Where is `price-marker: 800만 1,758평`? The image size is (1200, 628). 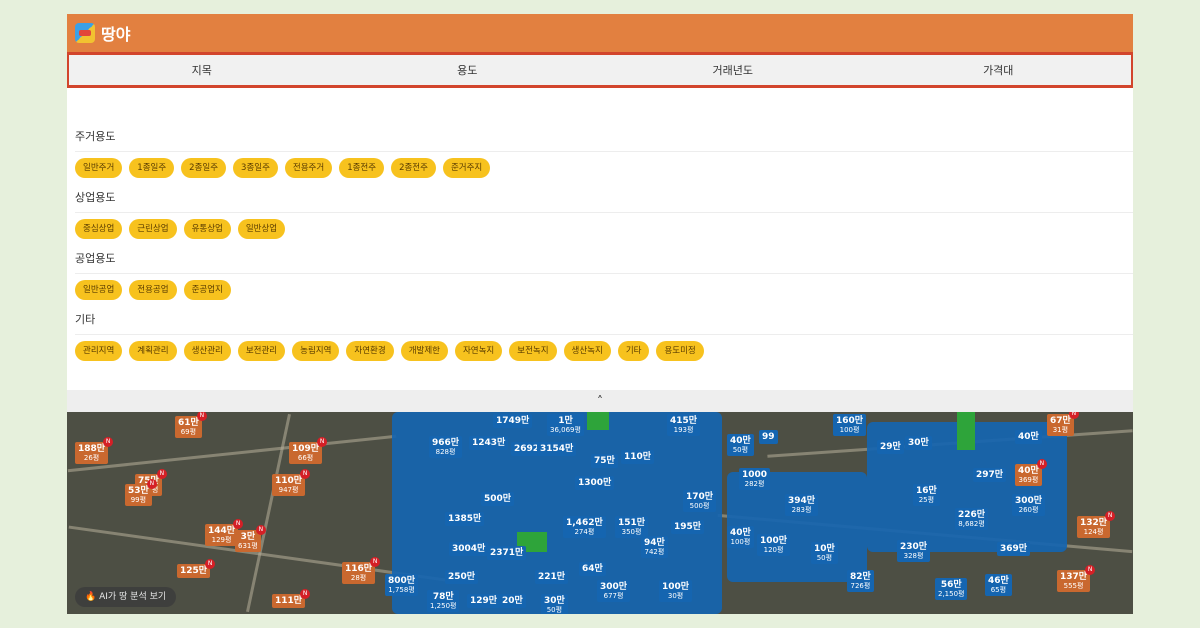
price-marker: 800만 1,758평 is located at coordinates (402, 585).